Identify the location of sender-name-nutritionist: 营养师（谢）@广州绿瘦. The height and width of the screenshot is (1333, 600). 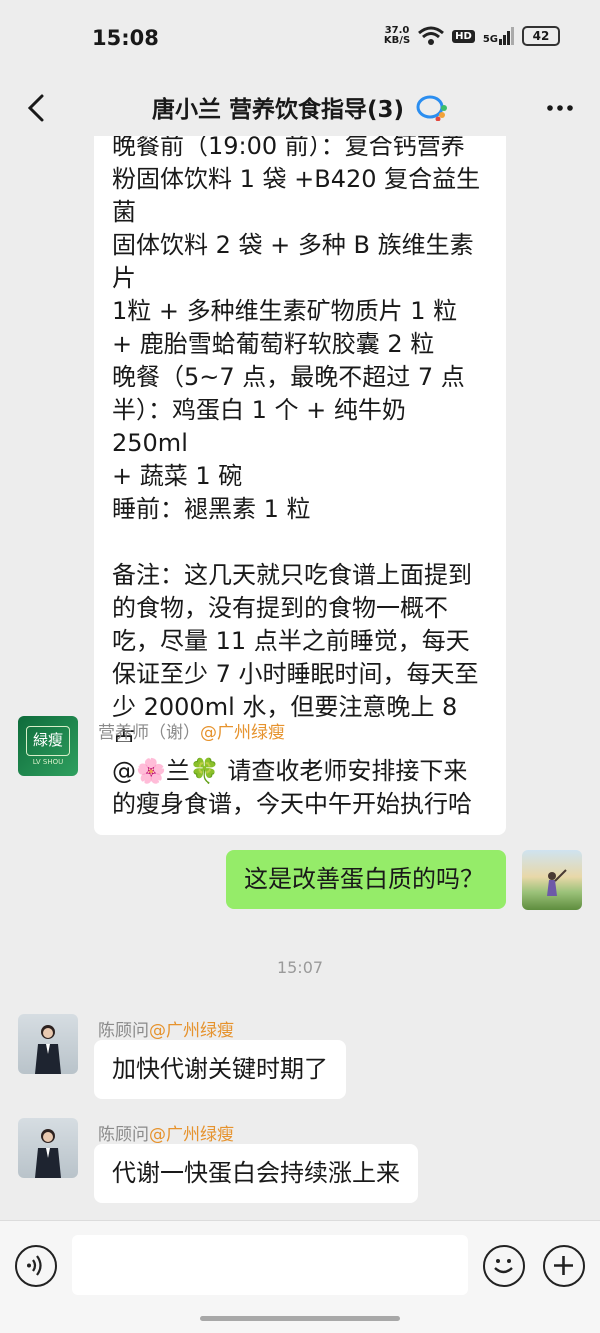
(191, 733).